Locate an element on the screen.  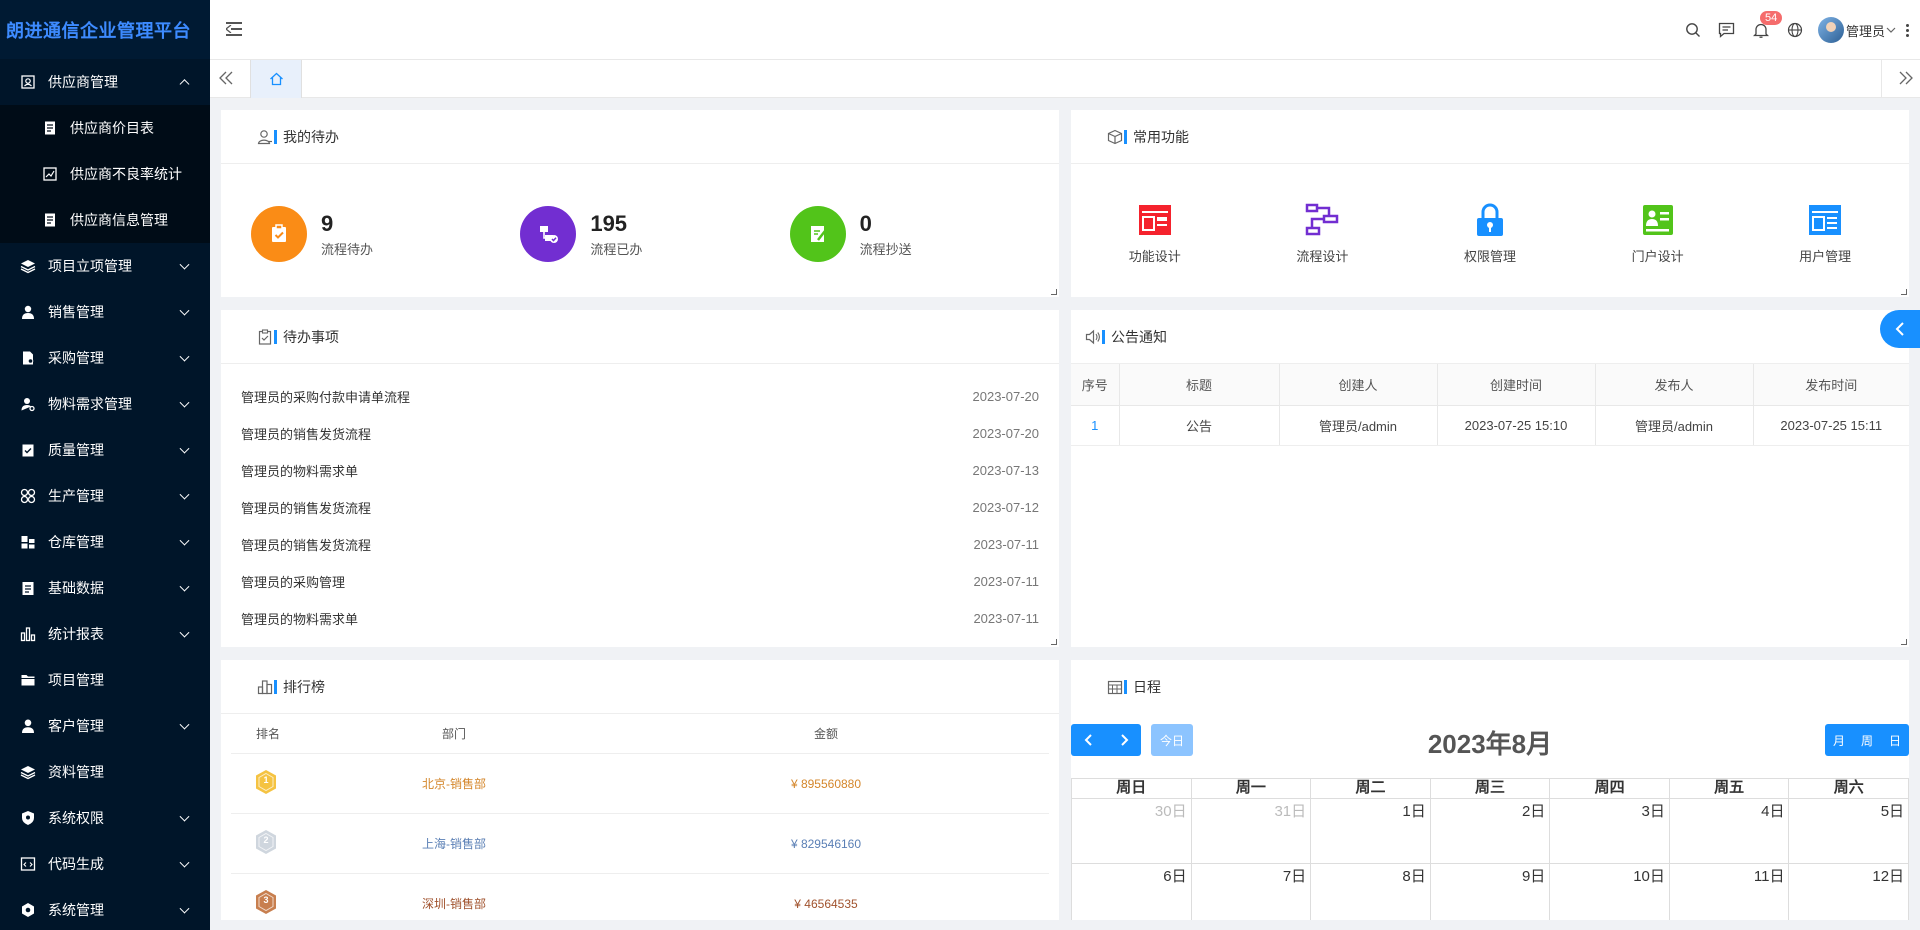
notification-bell-icon: 54 is located at coordinates (1763, 28).